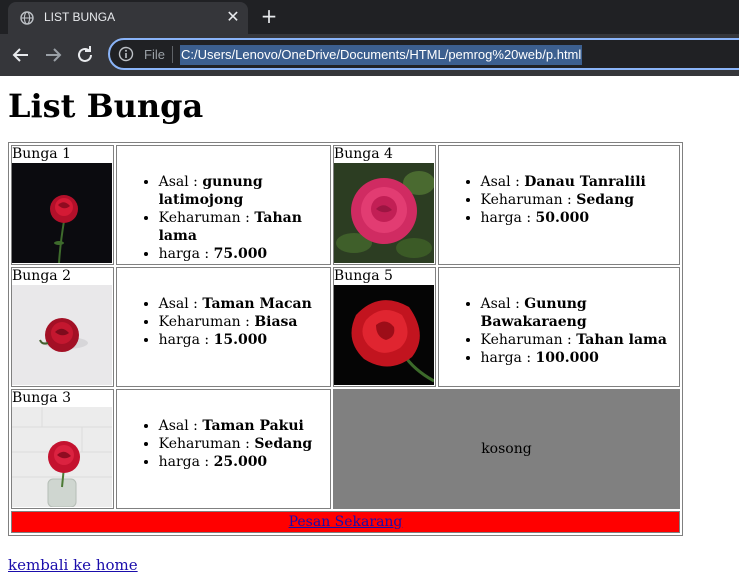 The image size is (739, 588). Describe the element at coordinates (363, 154) in the screenshot. I see `flower-name: Bunga 4` at that location.